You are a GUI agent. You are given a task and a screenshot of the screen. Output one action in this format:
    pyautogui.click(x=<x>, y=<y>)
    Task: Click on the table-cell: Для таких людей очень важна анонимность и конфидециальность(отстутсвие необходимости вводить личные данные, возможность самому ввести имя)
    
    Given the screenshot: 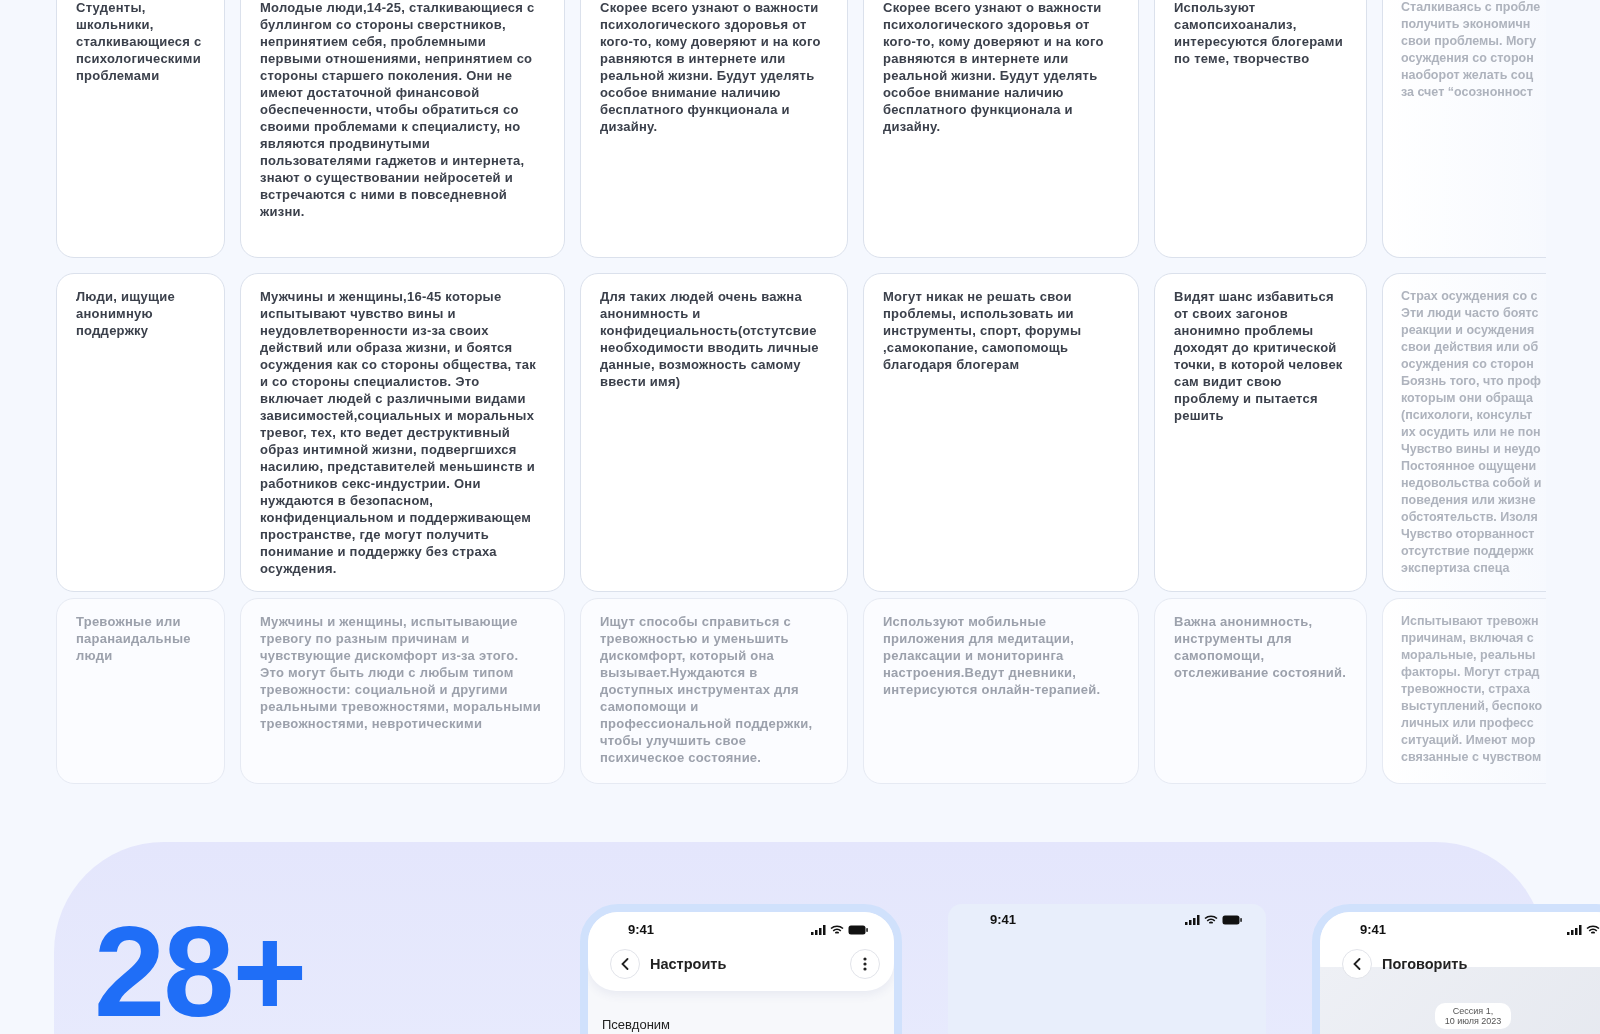 What is the action you would take?
    pyautogui.click(x=714, y=432)
    